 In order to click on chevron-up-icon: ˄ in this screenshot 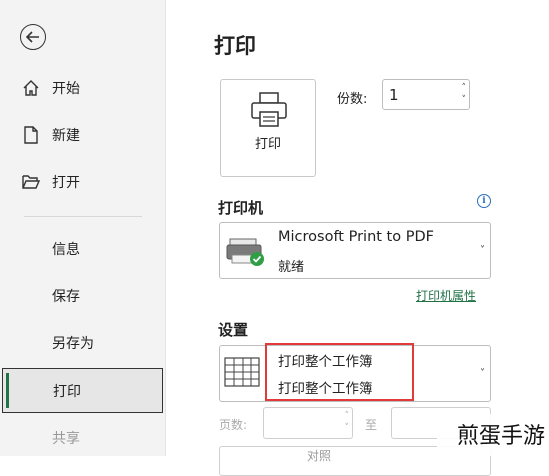, I will do `click(464, 88)`.